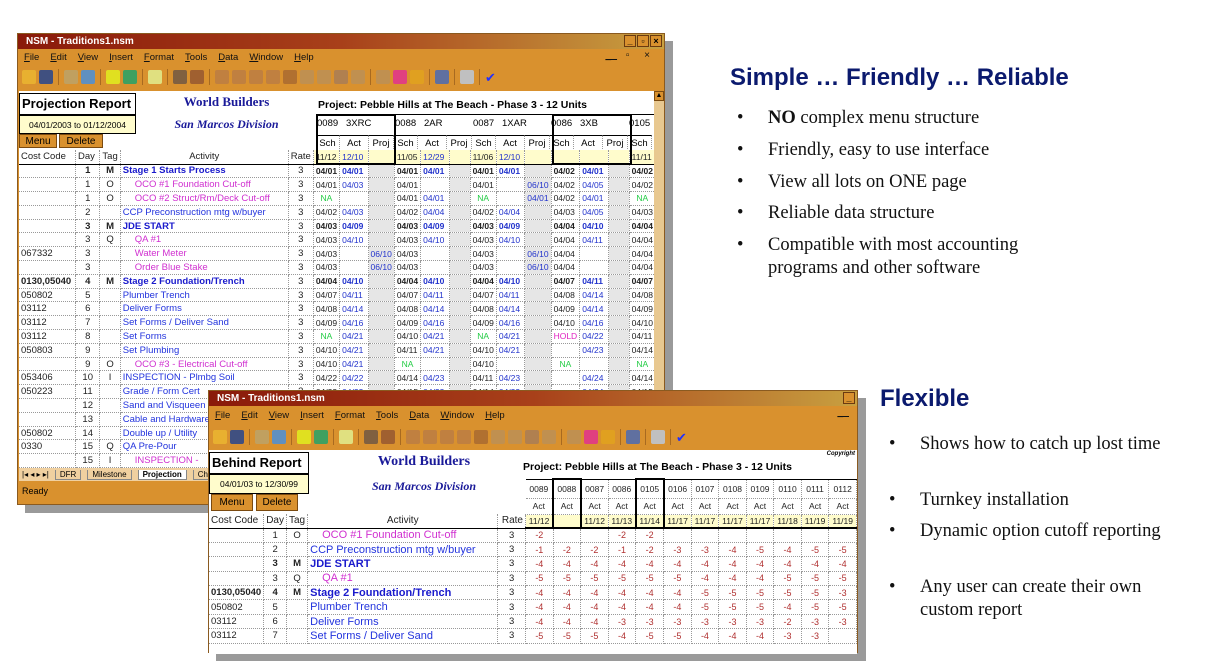 The width and height of the screenshot is (1205, 667). I want to click on menu-window: Window, so click(266, 57).